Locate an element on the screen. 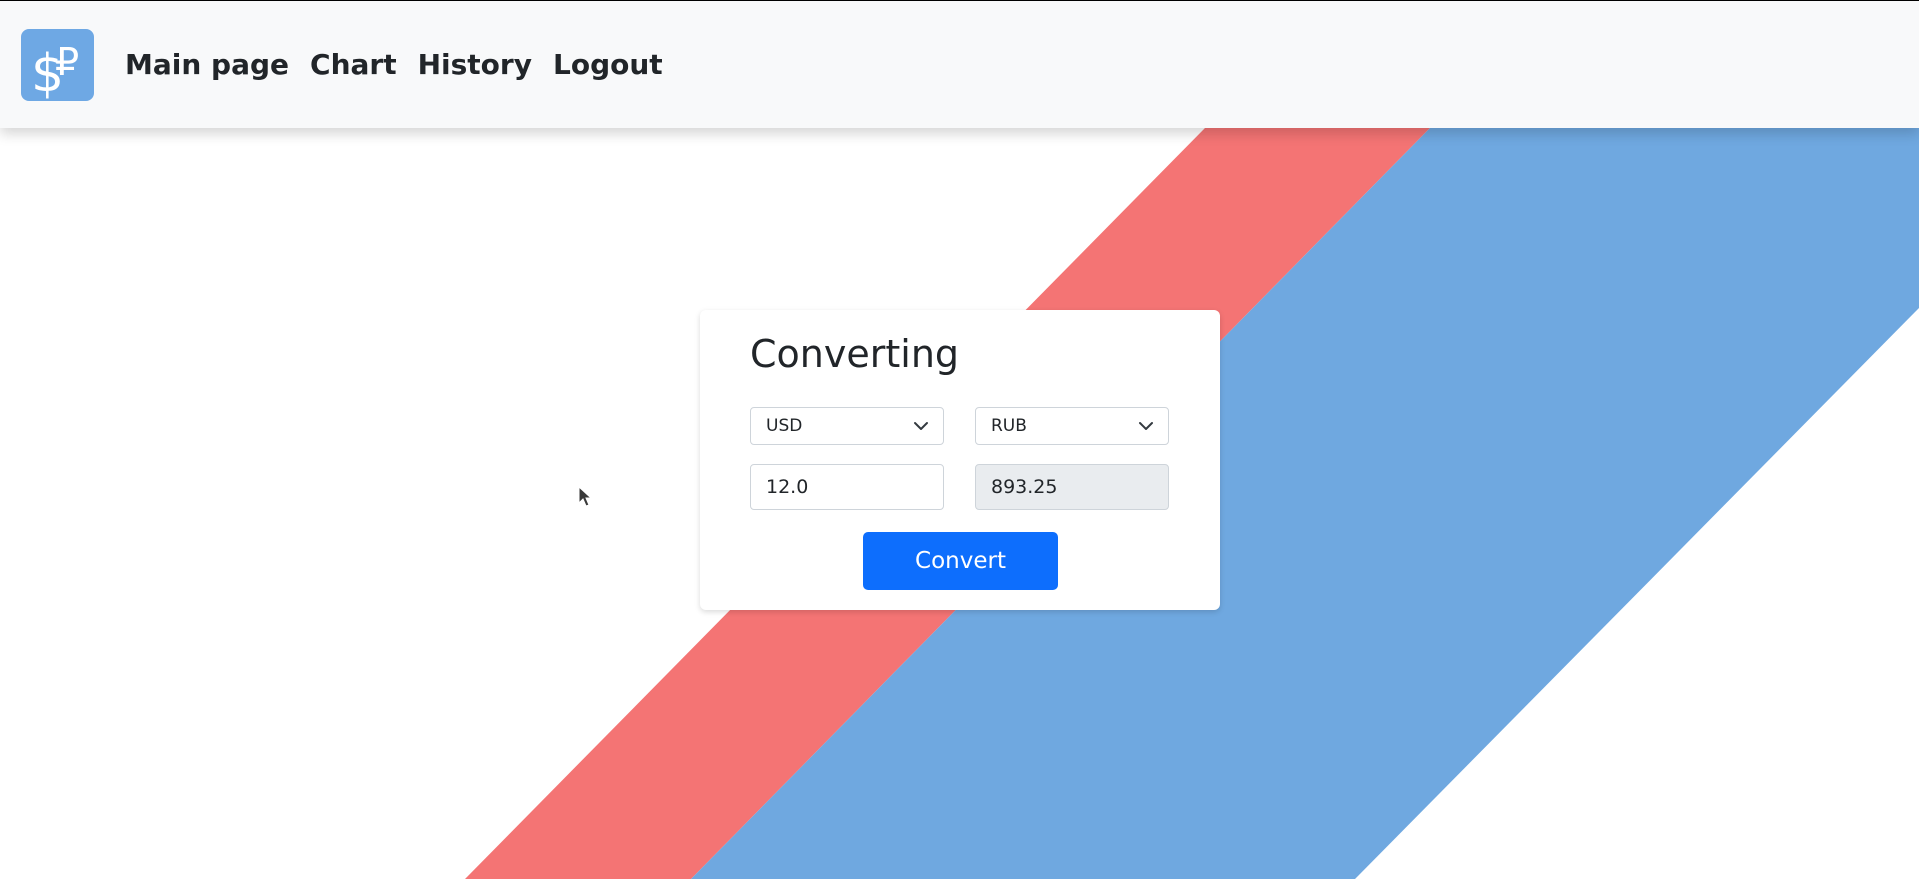 The width and height of the screenshot is (1919, 879). converter-card: Converting USD RUB Convert is located at coordinates (960, 460).